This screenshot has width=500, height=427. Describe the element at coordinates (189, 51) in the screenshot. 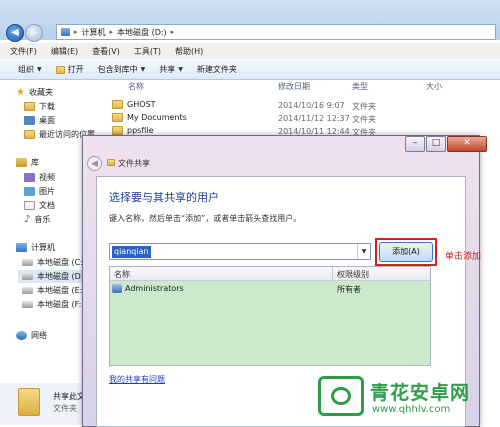

I see `menu-help: 帮助(H)` at that location.